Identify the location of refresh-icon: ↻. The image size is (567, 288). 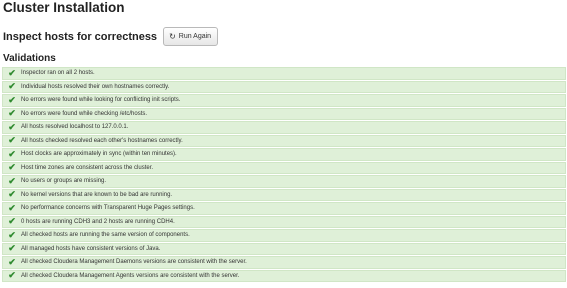
(172, 36).